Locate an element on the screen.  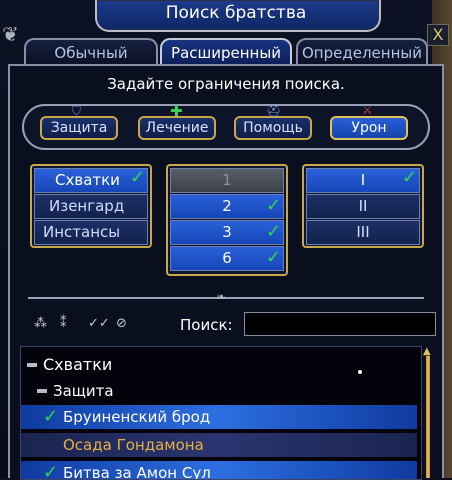
tree-item: ✓ Бруиненский брод is located at coordinates (219, 417).